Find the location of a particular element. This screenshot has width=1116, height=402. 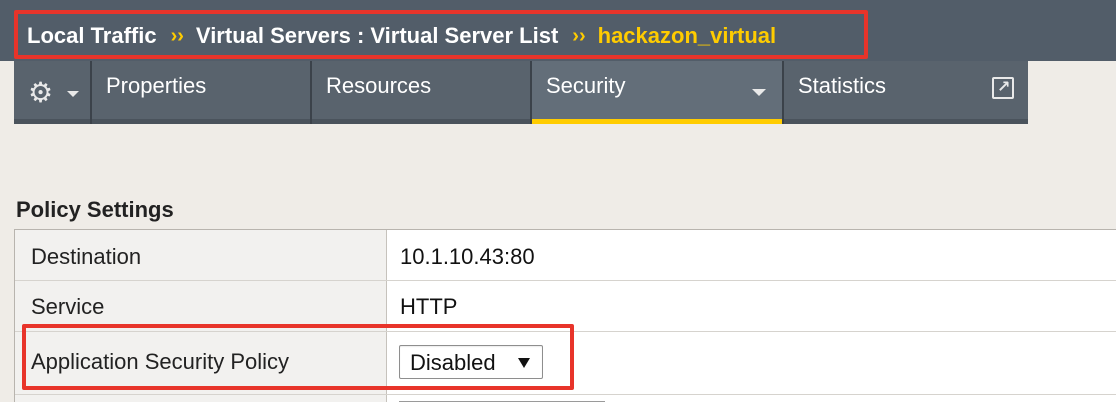

table-row-destination: Destination 10.1.10.43:80 is located at coordinates (565, 255).